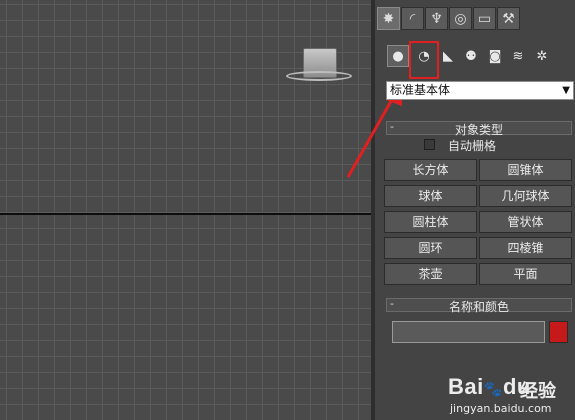 Image resolution: width=575 pixels, height=420 pixels. What do you see at coordinates (525, 248) in the screenshot?
I see `pyramid-button: 四棱锥` at bounding box center [525, 248].